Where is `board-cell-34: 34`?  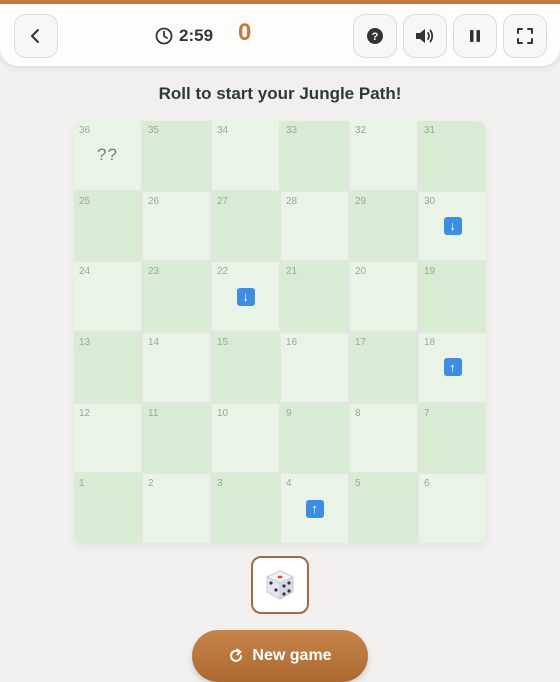 board-cell-34: 34 is located at coordinates (245, 155).